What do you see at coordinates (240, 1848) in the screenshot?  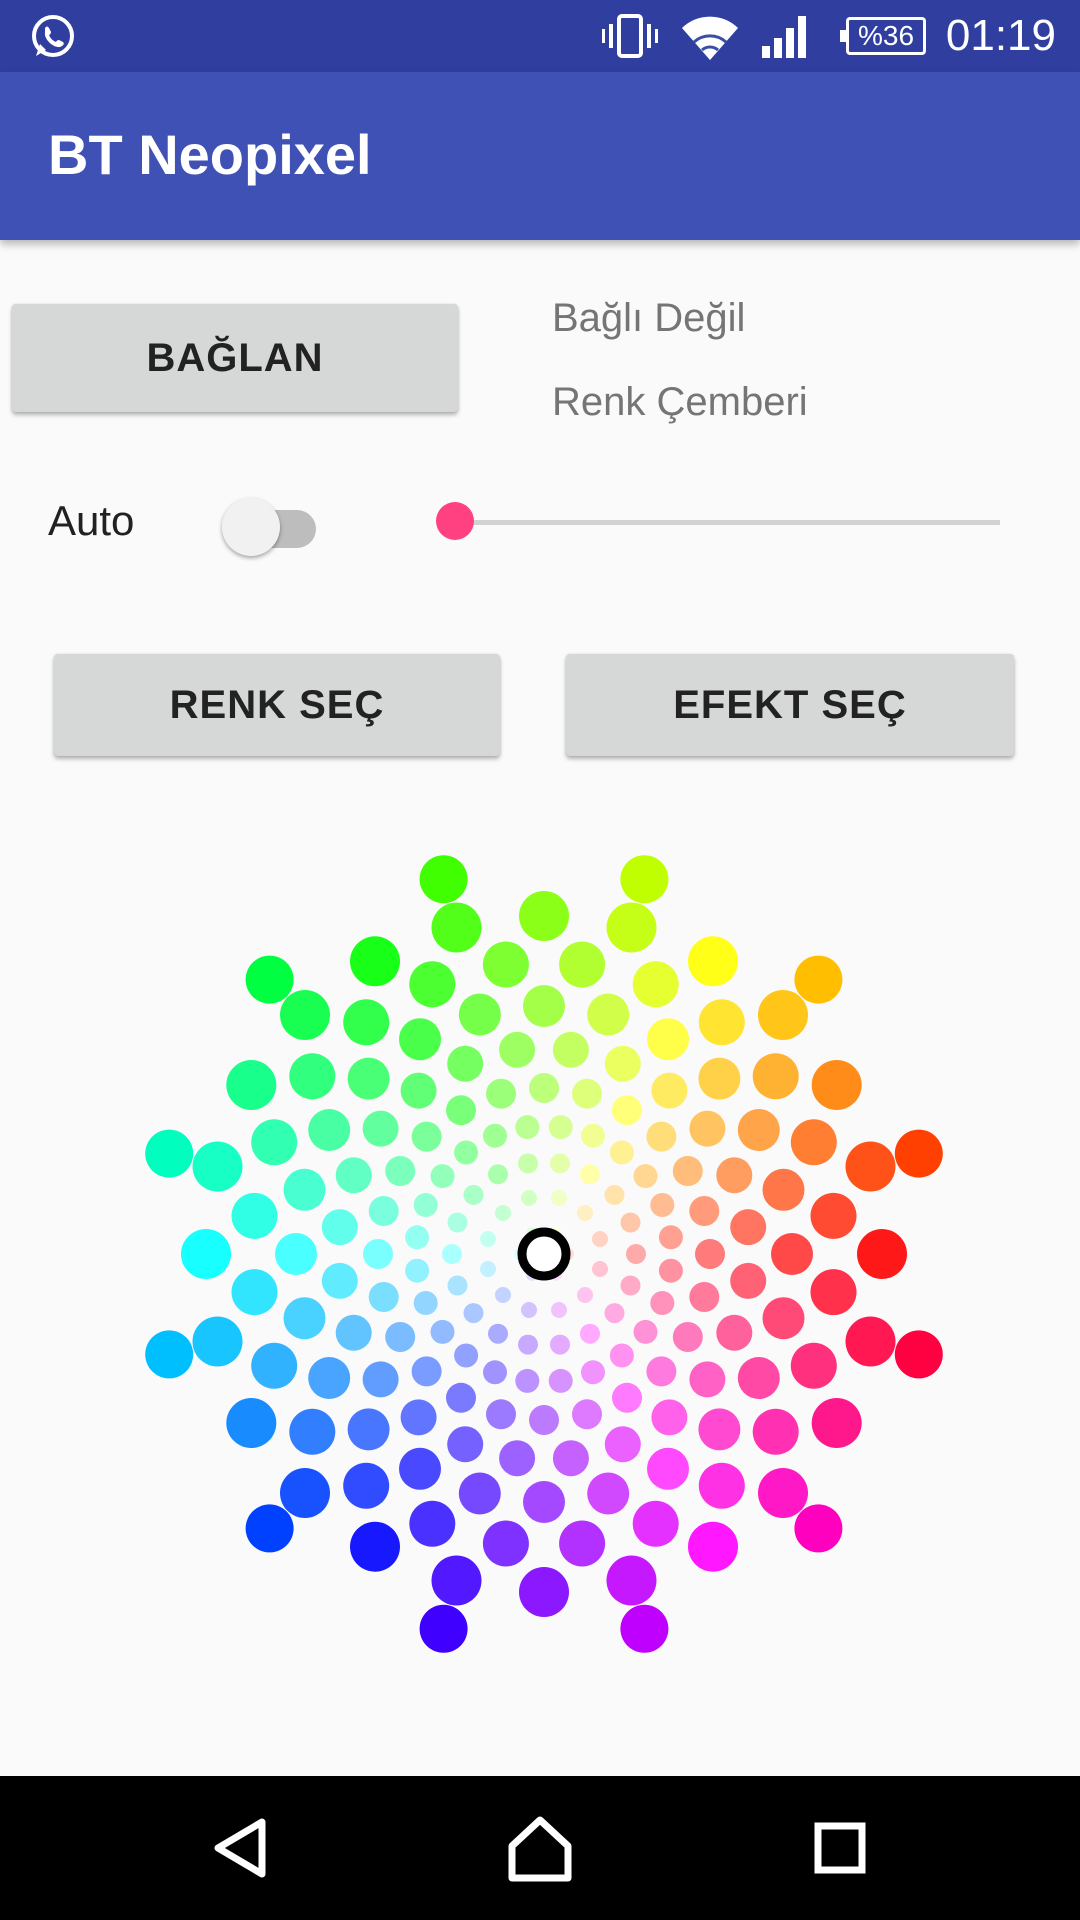 I see `back-icon` at bounding box center [240, 1848].